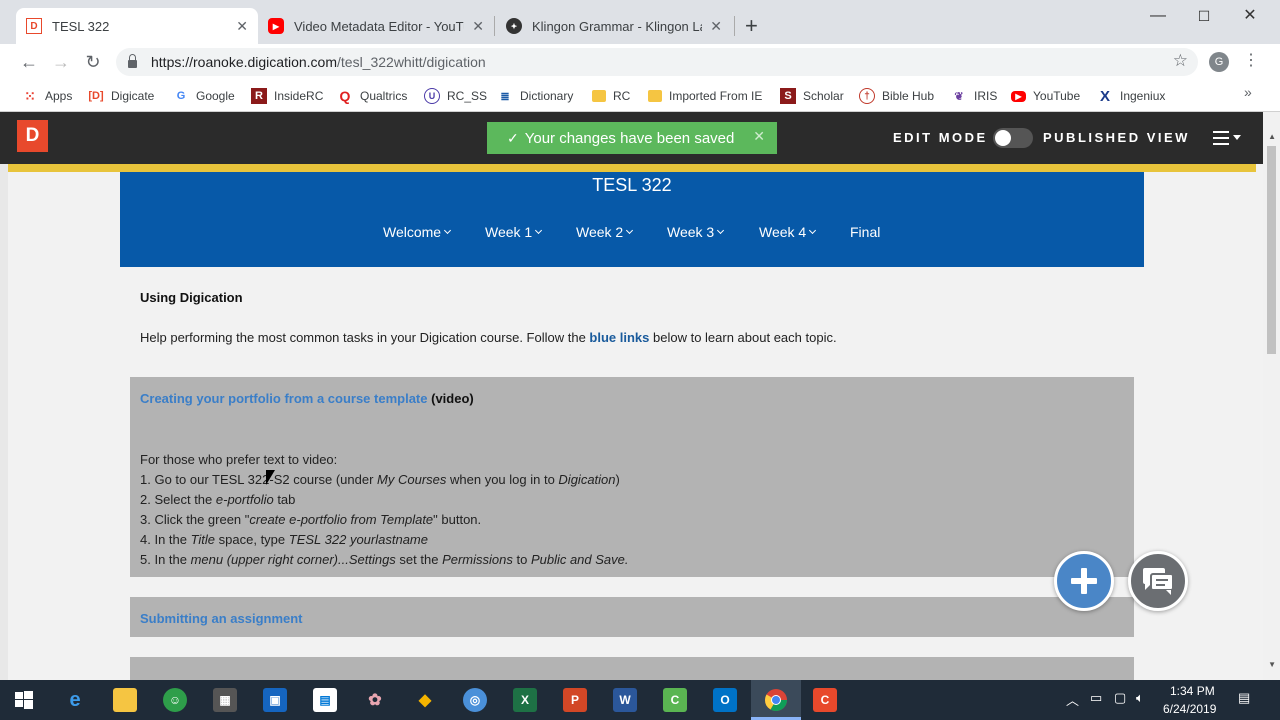 Image resolution: width=1280 pixels, height=720 pixels. I want to click on nav-final: Final, so click(865, 232).